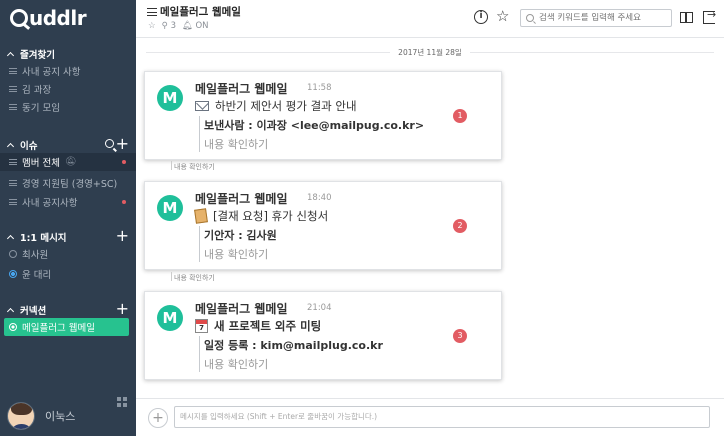 The width and height of the screenshot is (724, 436). I want to click on step-badge: 2, so click(460, 226).